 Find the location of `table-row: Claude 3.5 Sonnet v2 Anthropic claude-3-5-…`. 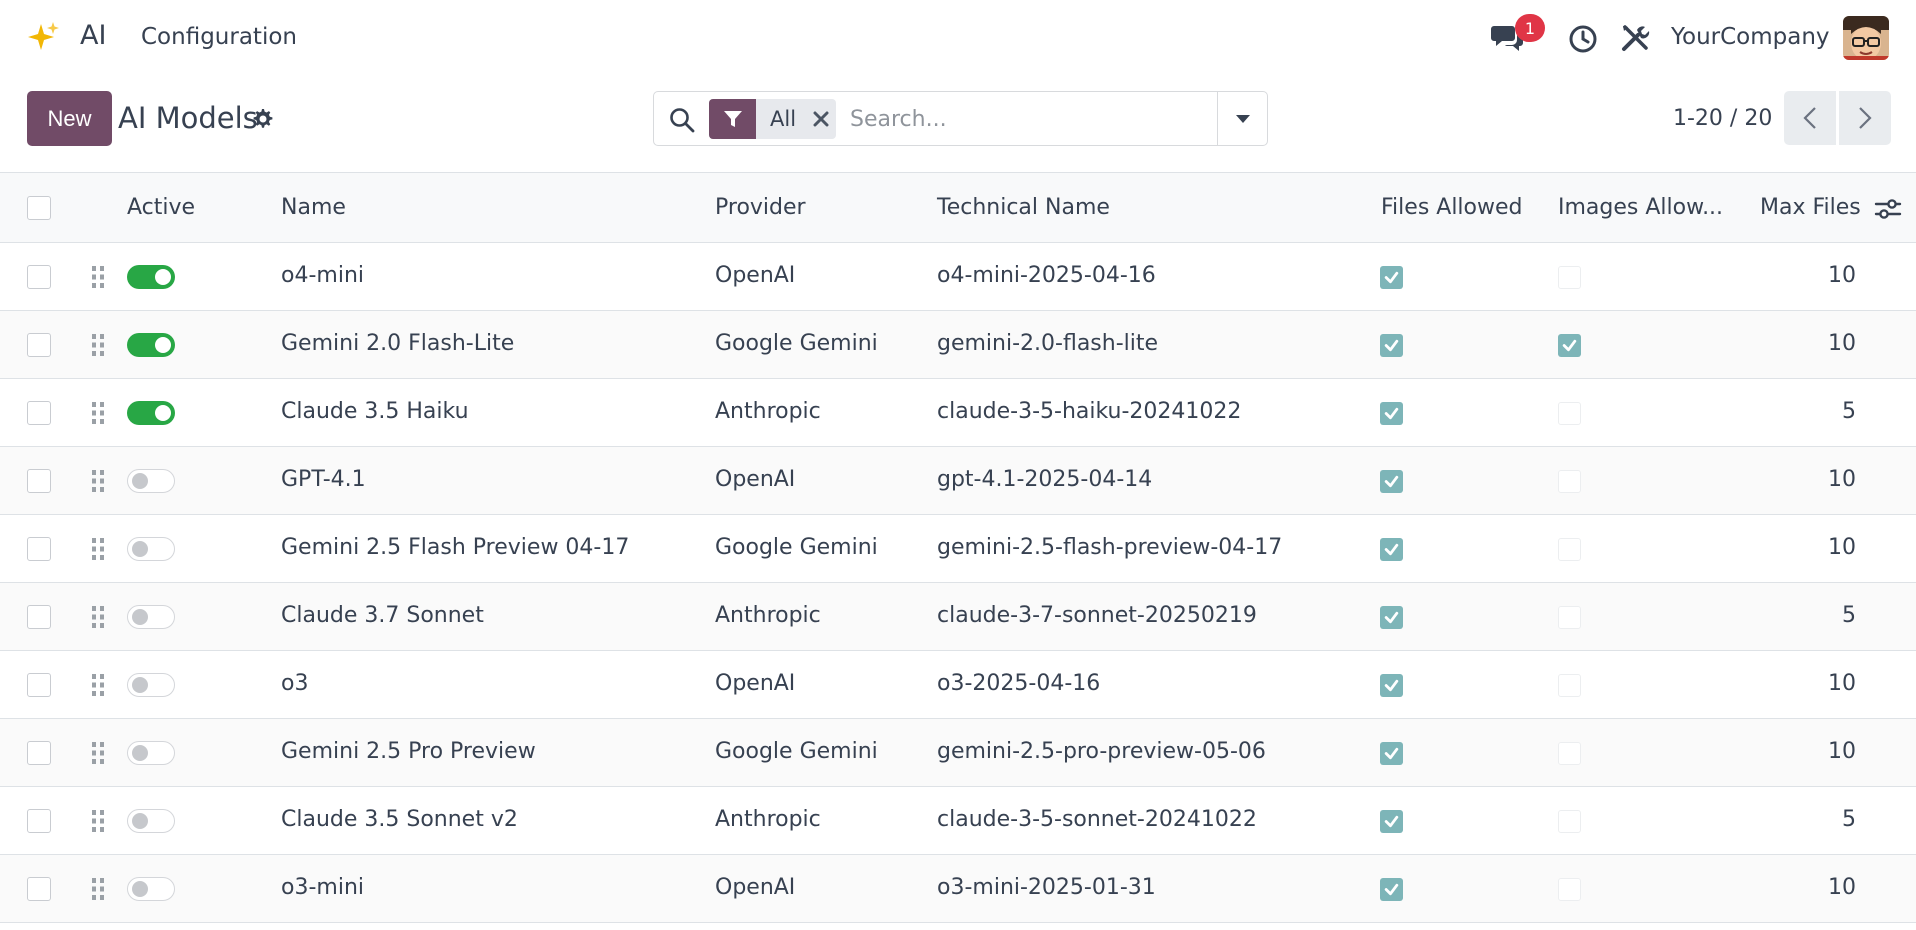

table-row: Claude 3.5 Sonnet v2 Anthropic claude-3-5-… is located at coordinates (958, 821).